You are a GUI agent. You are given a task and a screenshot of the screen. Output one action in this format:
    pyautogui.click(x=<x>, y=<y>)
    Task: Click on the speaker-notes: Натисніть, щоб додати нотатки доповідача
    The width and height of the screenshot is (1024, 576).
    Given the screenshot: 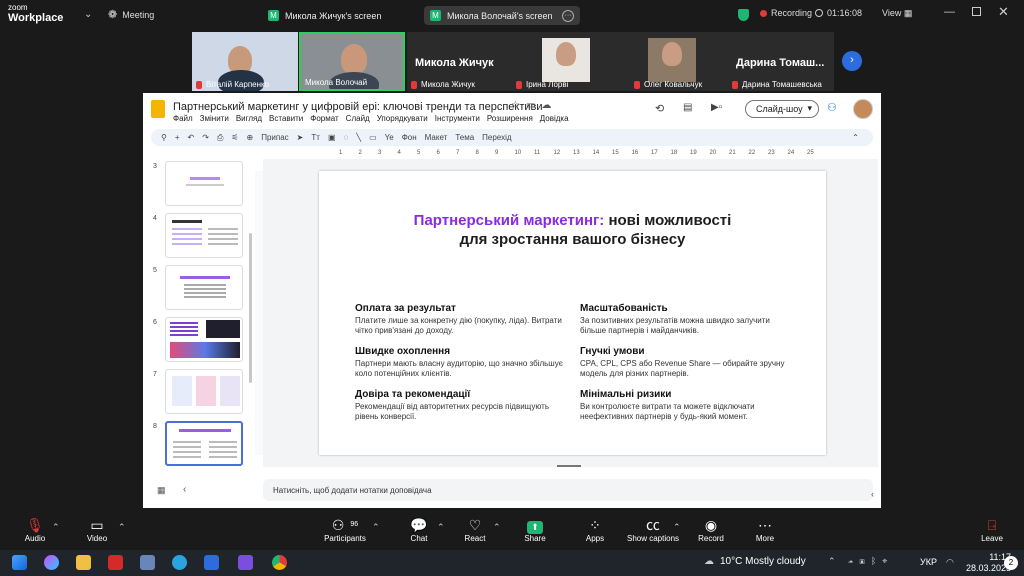 What is the action you would take?
    pyautogui.click(x=568, y=490)
    